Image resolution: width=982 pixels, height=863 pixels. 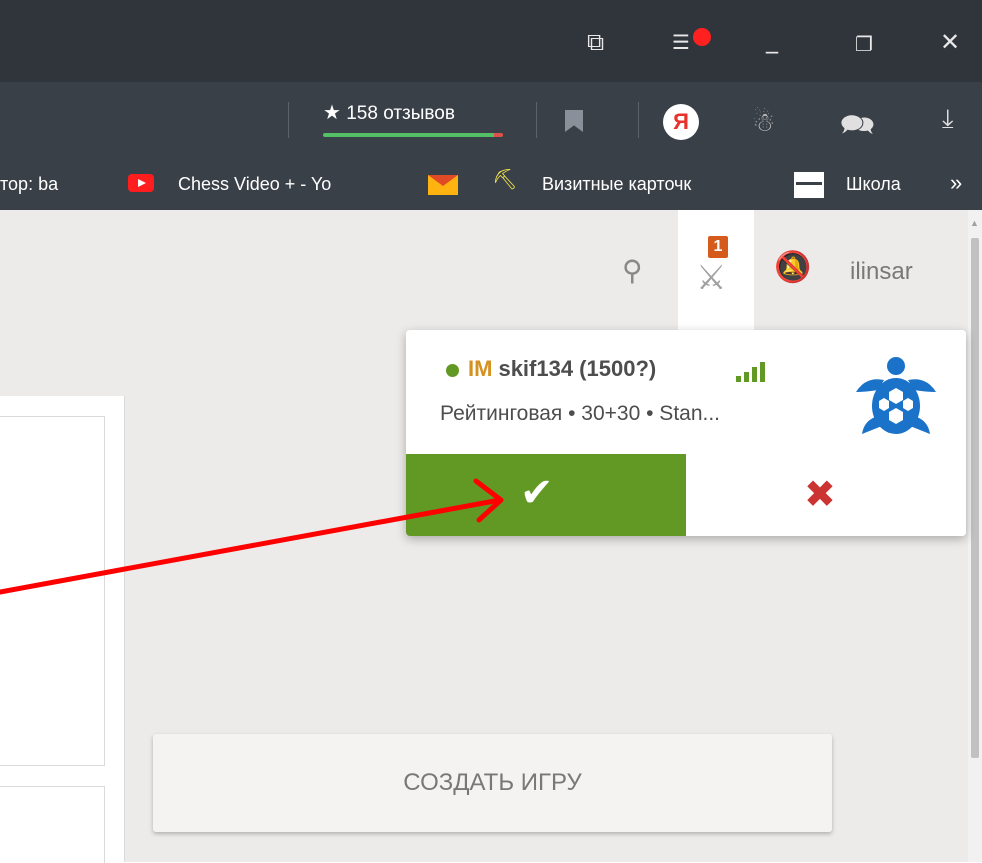 I want to click on crossed-swords-icon: ⚔, so click(x=711, y=278).